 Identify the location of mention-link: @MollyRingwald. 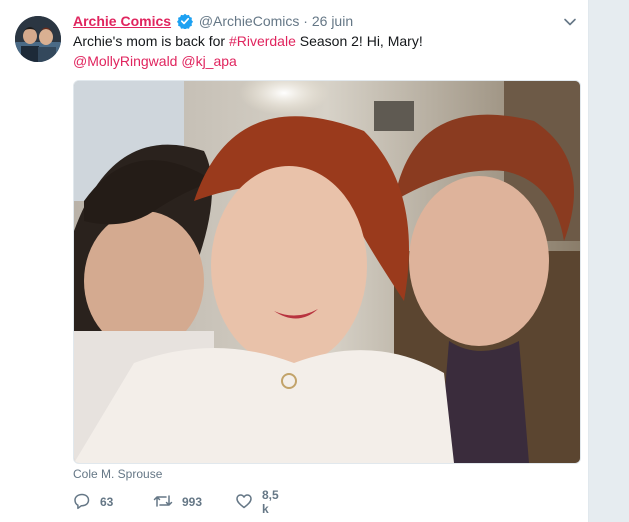
(125, 61).